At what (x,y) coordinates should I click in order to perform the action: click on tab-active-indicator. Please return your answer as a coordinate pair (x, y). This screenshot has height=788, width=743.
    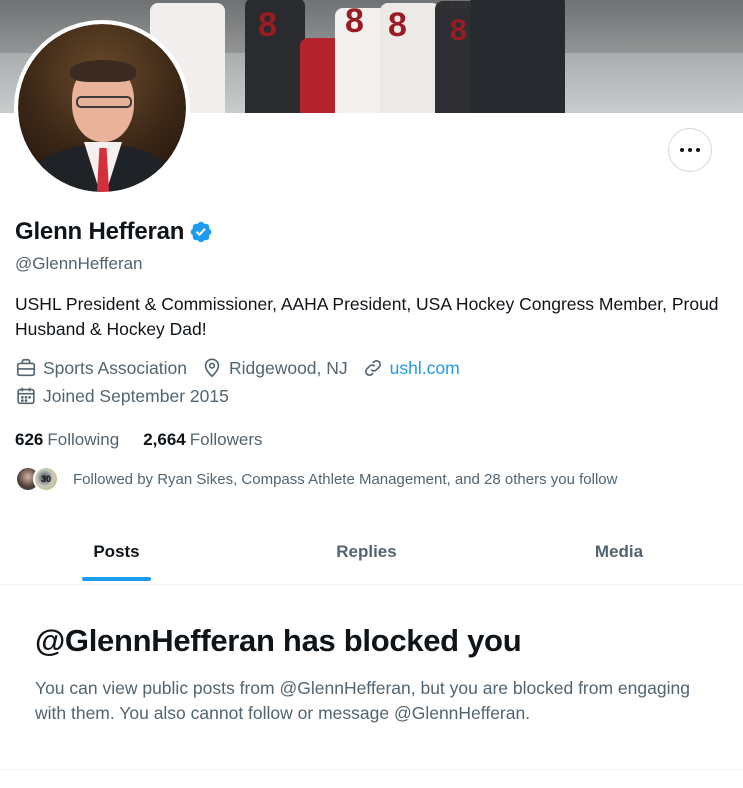
    Looking at the image, I should click on (116, 579).